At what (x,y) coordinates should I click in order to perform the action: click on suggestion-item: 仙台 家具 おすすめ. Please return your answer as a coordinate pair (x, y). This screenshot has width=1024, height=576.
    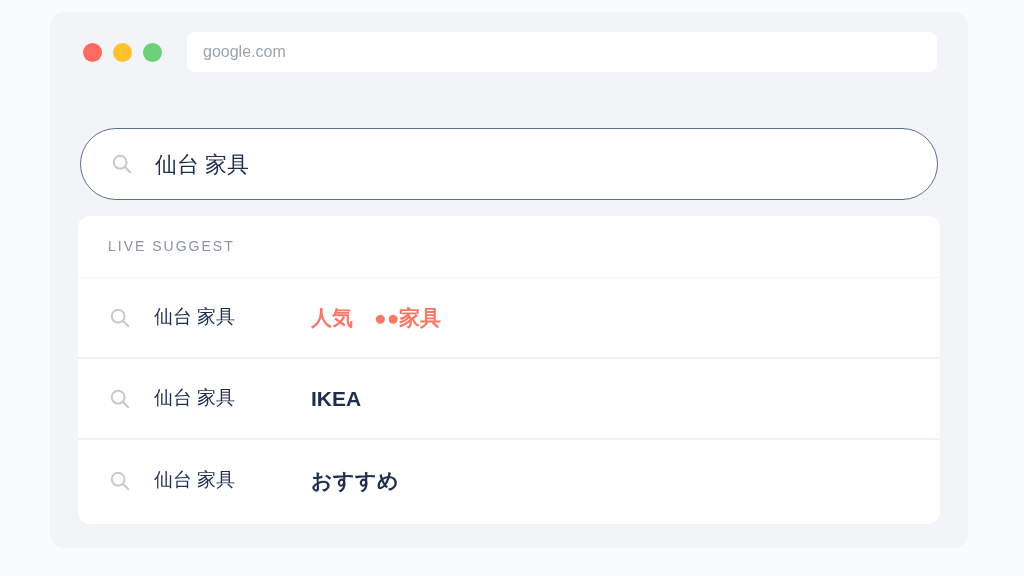
    Looking at the image, I should click on (509, 480).